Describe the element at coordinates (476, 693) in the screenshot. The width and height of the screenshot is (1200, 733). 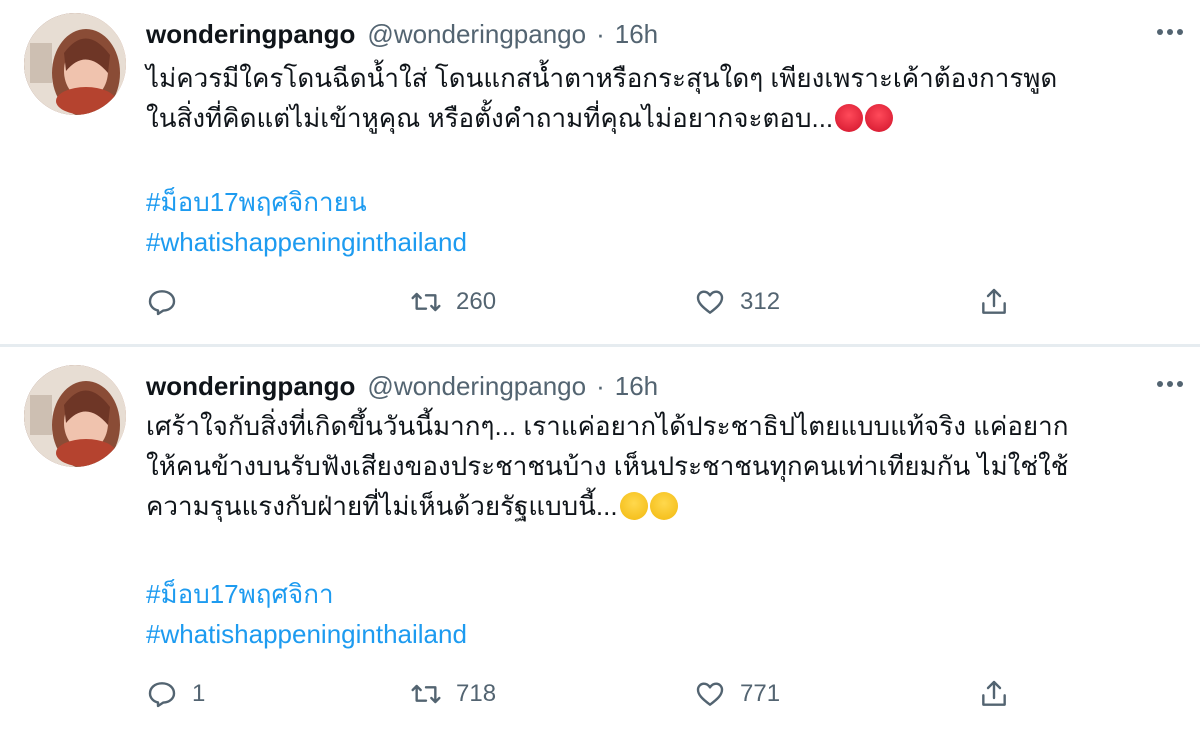
I see `retweet-count: 718` at that location.